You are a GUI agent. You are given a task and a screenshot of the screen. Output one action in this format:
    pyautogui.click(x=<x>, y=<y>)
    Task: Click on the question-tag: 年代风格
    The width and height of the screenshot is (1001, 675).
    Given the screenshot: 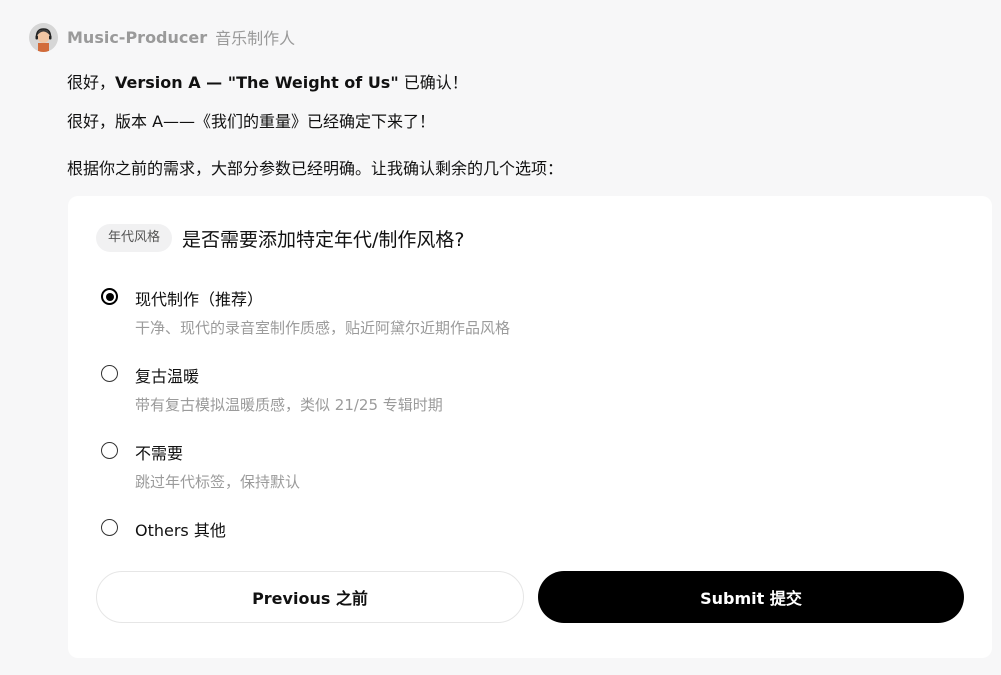 What is the action you would take?
    pyautogui.click(x=134, y=238)
    